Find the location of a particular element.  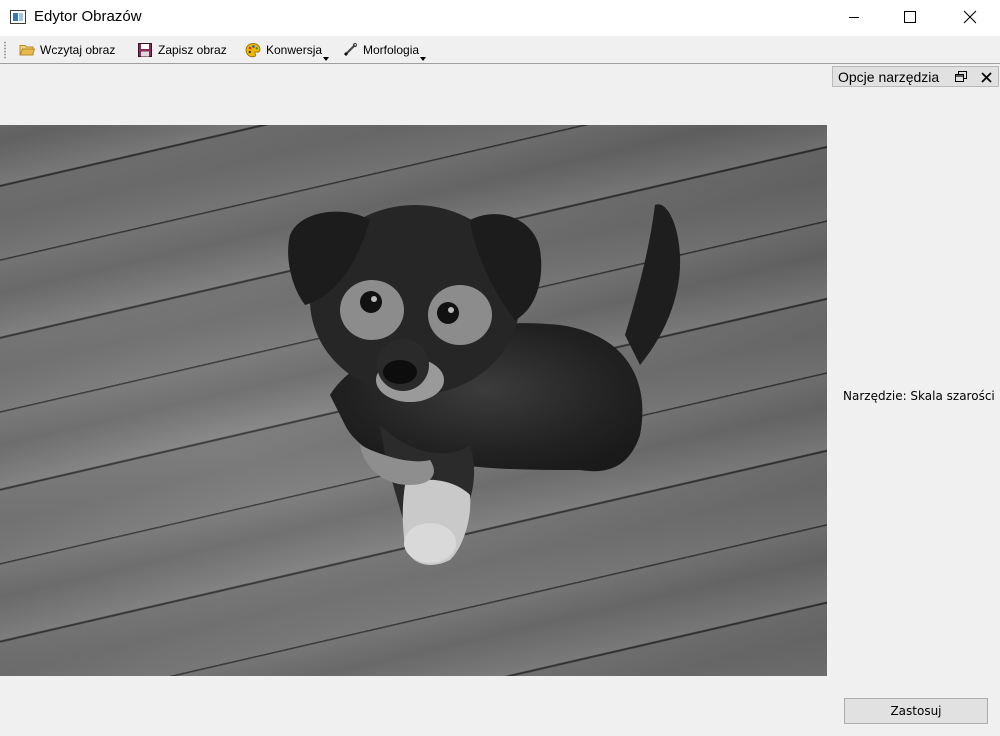

apply-button: Zastosuj is located at coordinates (916, 711).